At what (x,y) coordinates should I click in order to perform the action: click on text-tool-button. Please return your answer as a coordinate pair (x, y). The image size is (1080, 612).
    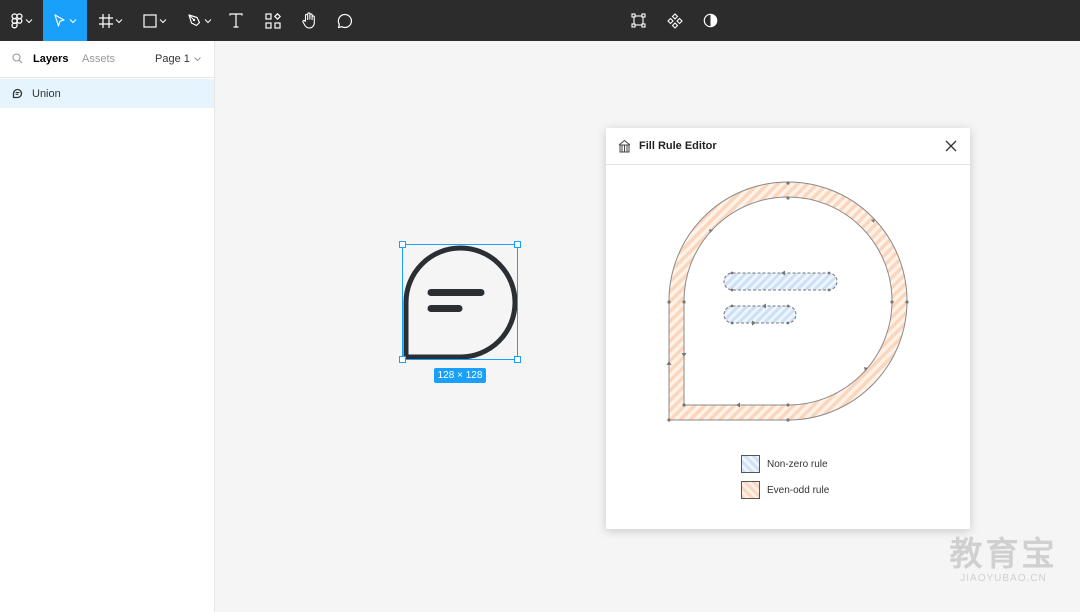
    Looking at the image, I should click on (236, 20).